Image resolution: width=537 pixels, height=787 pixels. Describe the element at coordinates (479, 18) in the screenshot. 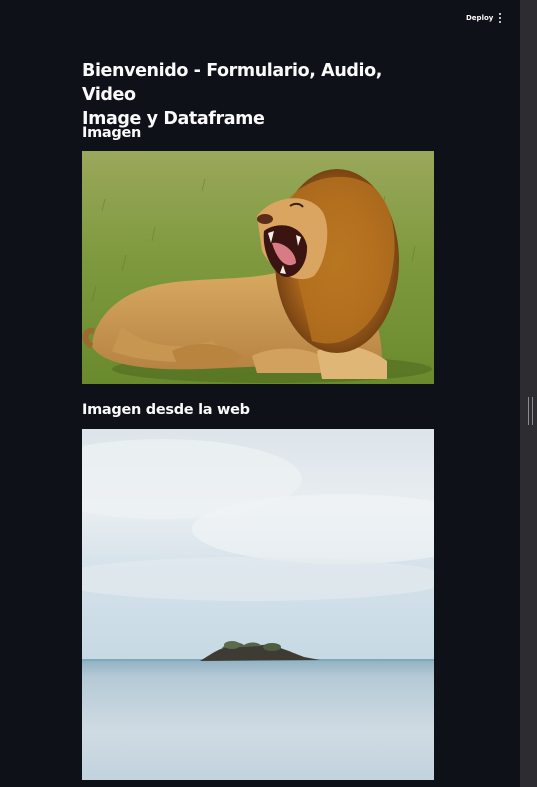

I see `deploy-button: Deploy` at that location.